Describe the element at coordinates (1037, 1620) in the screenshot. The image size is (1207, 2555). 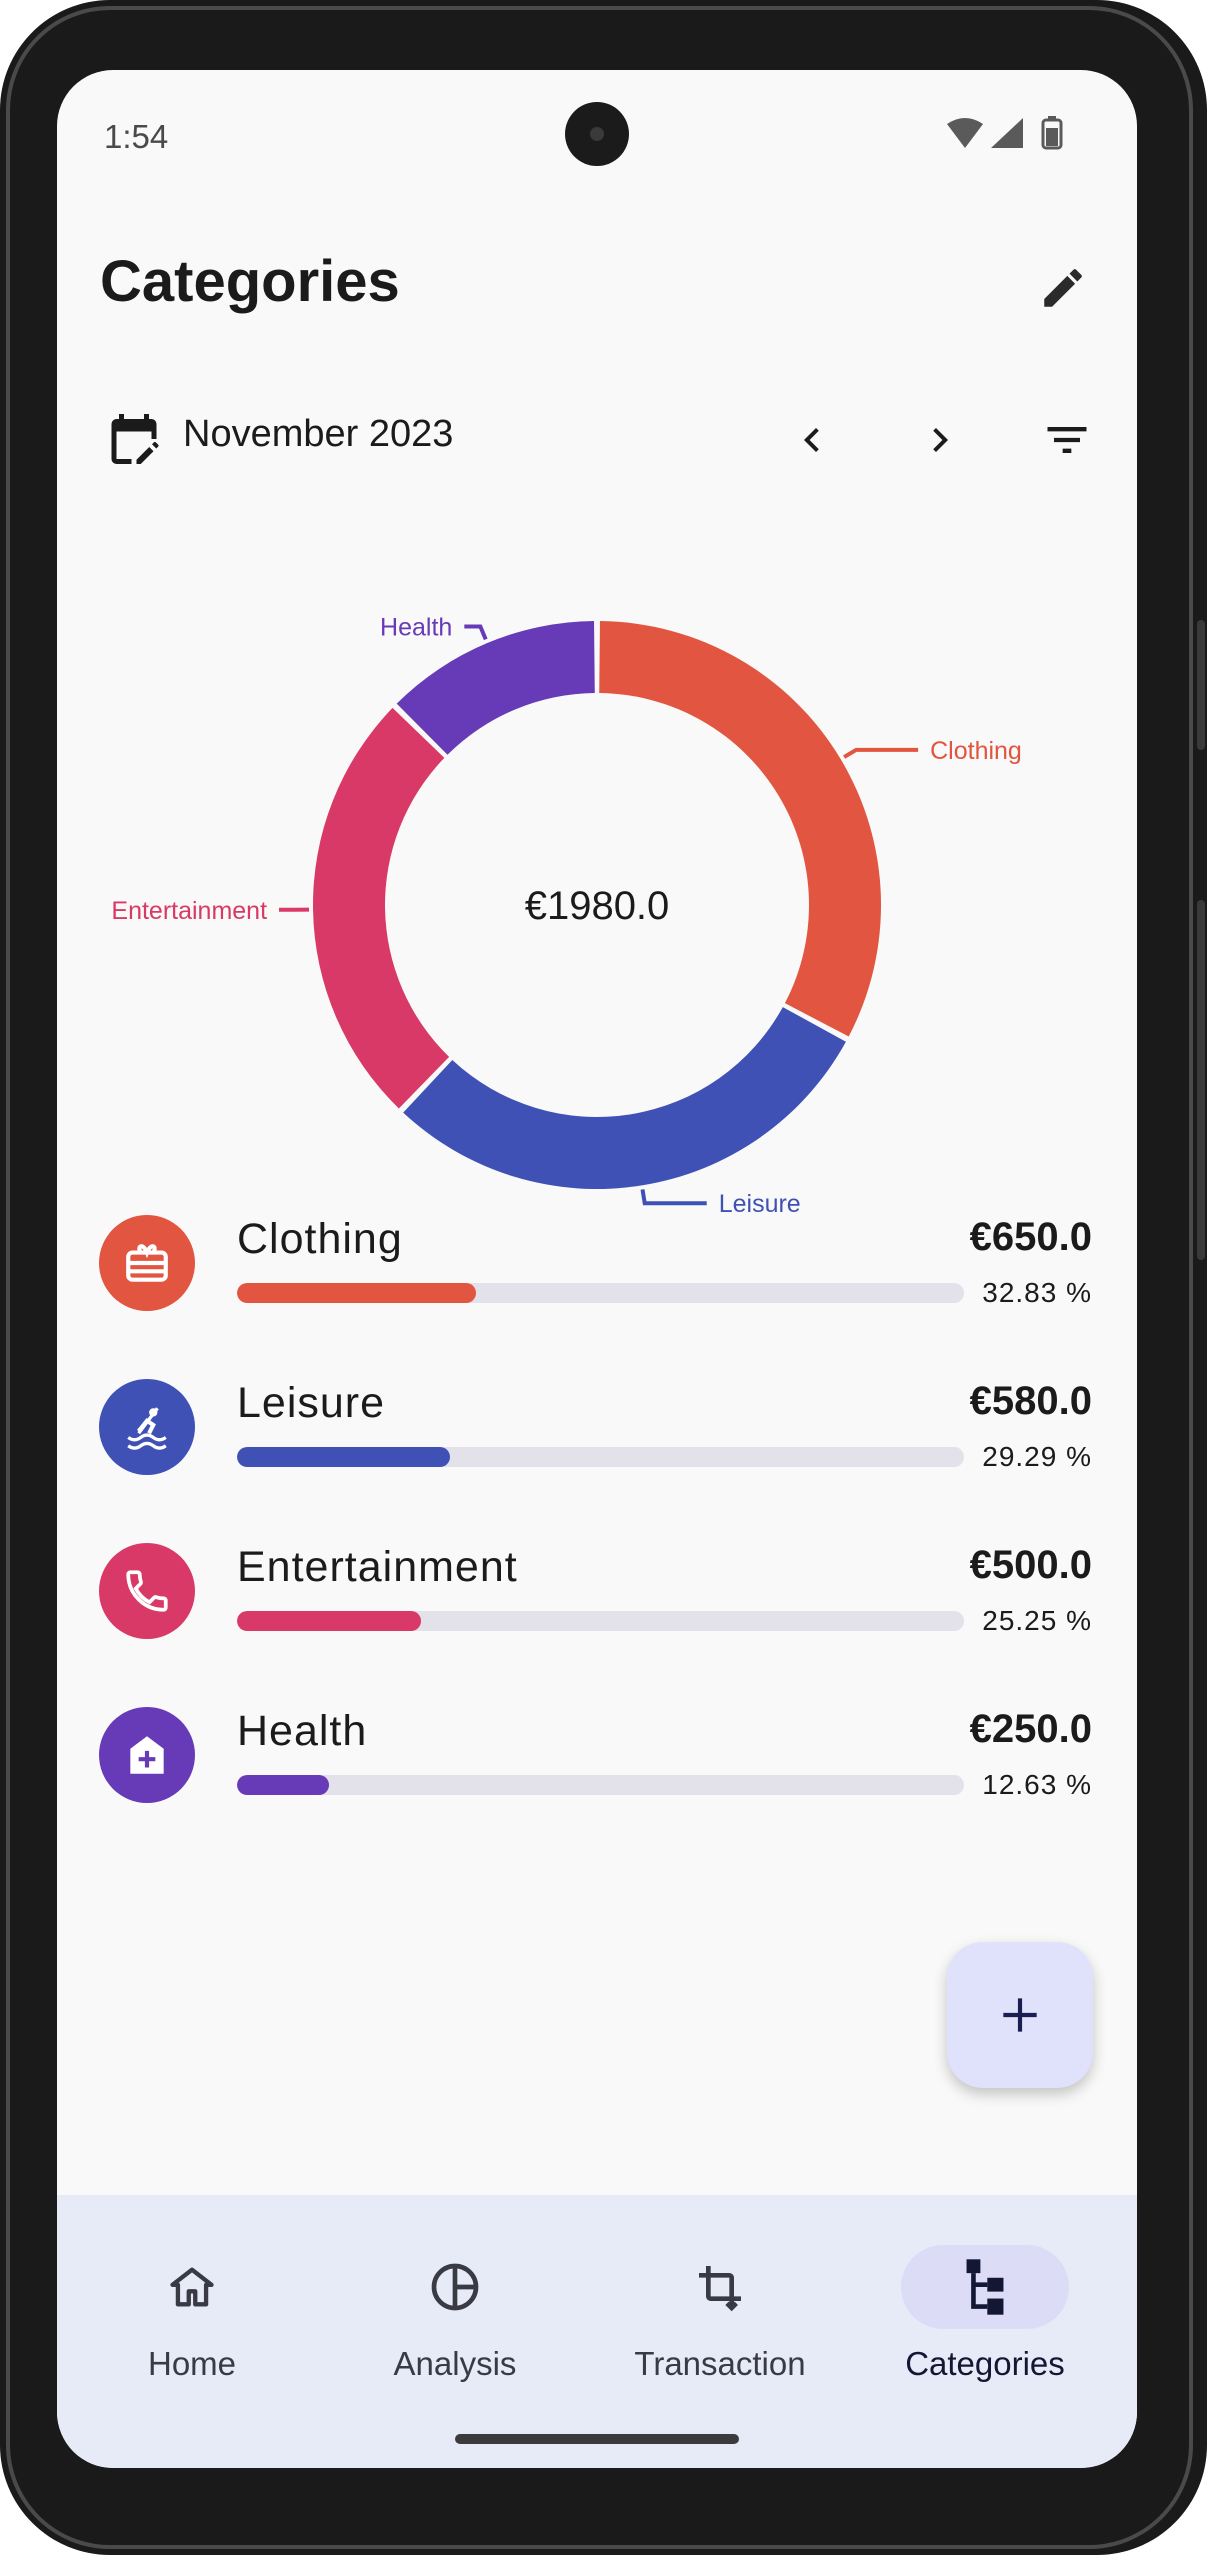
I see `category-percent: 25.25 %` at that location.